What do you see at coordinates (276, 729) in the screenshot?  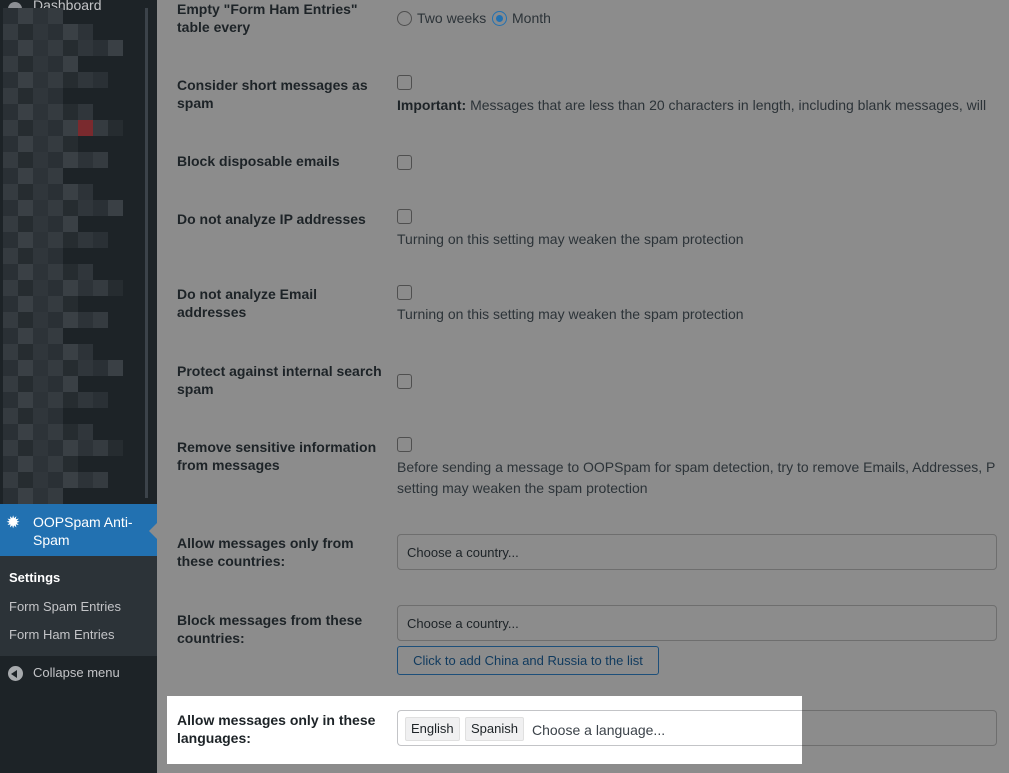 I see `allow-languages-label: Allow messages only in these languages:` at bounding box center [276, 729].